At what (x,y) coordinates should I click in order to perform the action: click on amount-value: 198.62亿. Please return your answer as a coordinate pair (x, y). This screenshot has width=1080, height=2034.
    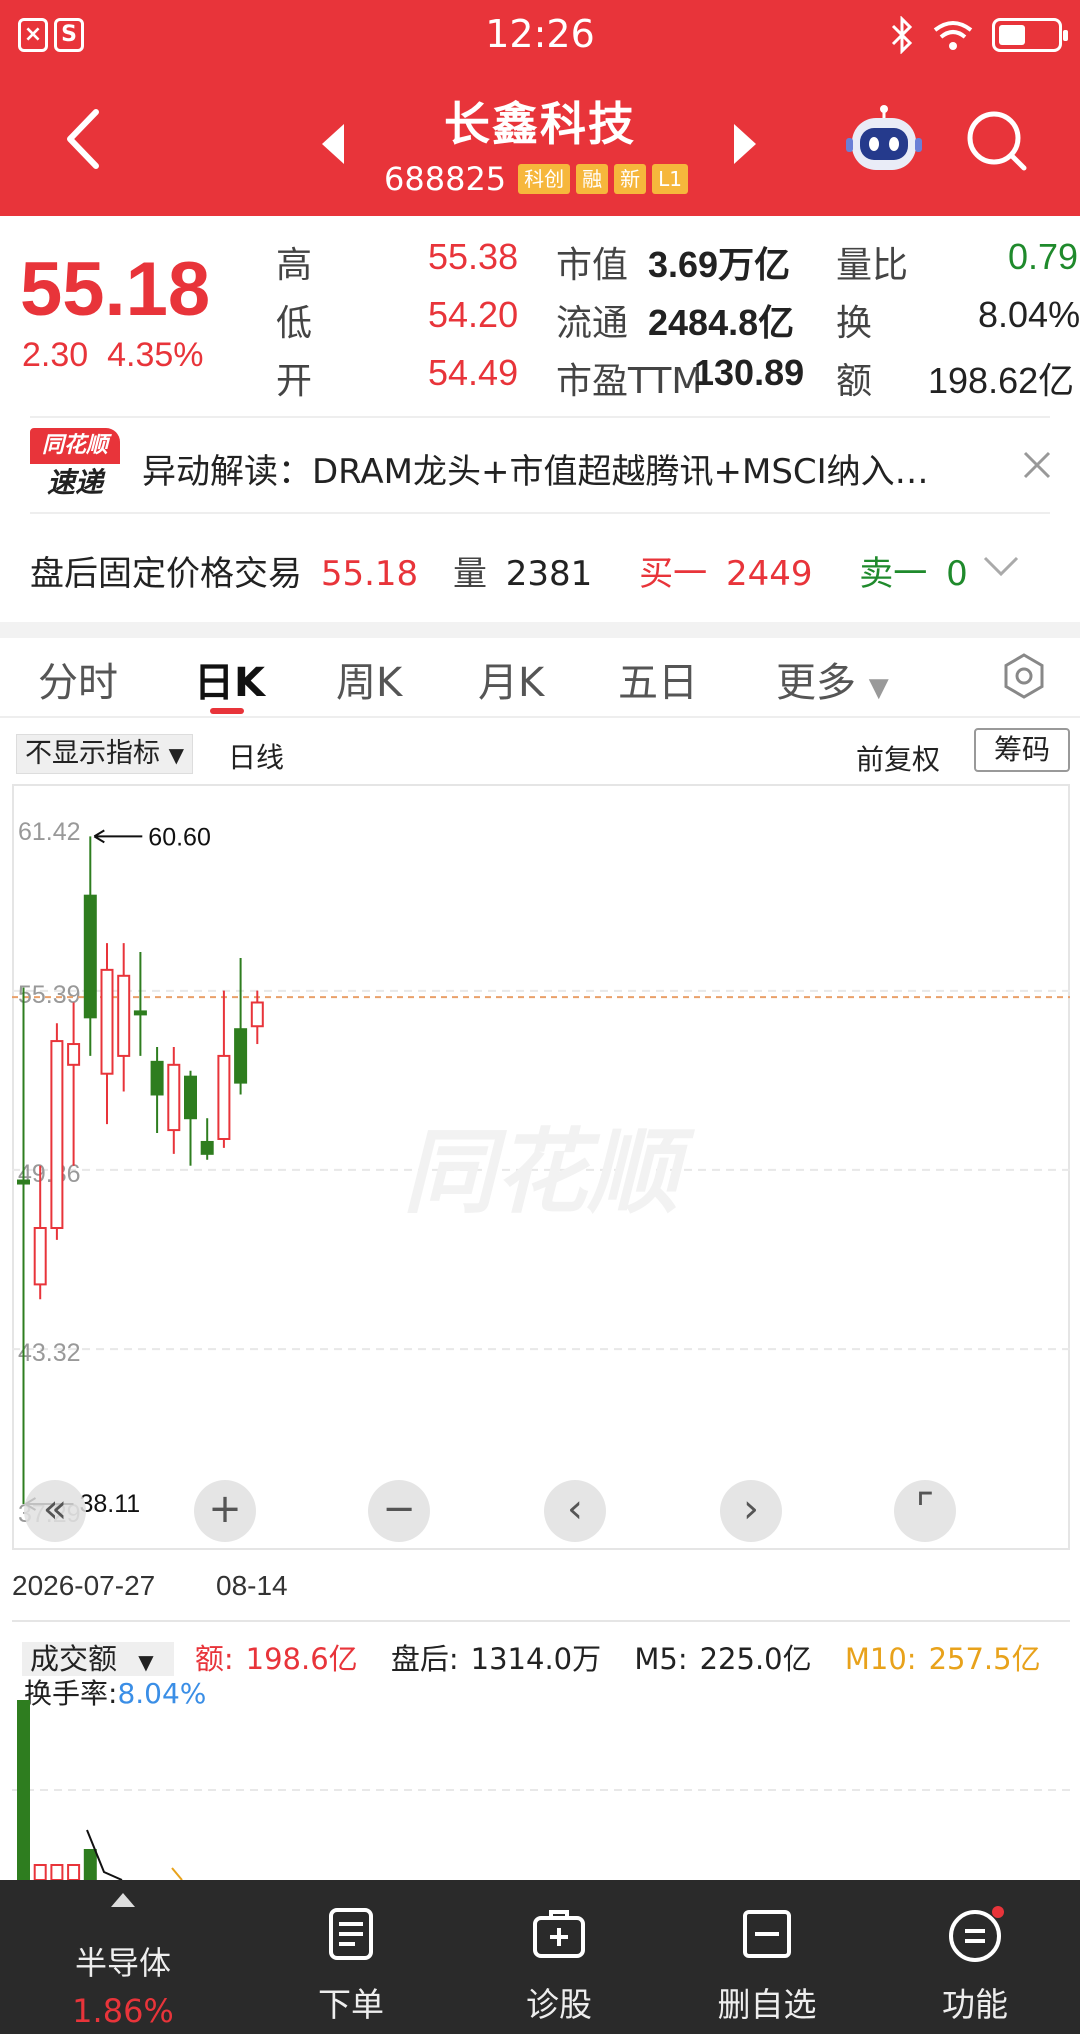
    Looking at the image, I should click on (1001, 380).